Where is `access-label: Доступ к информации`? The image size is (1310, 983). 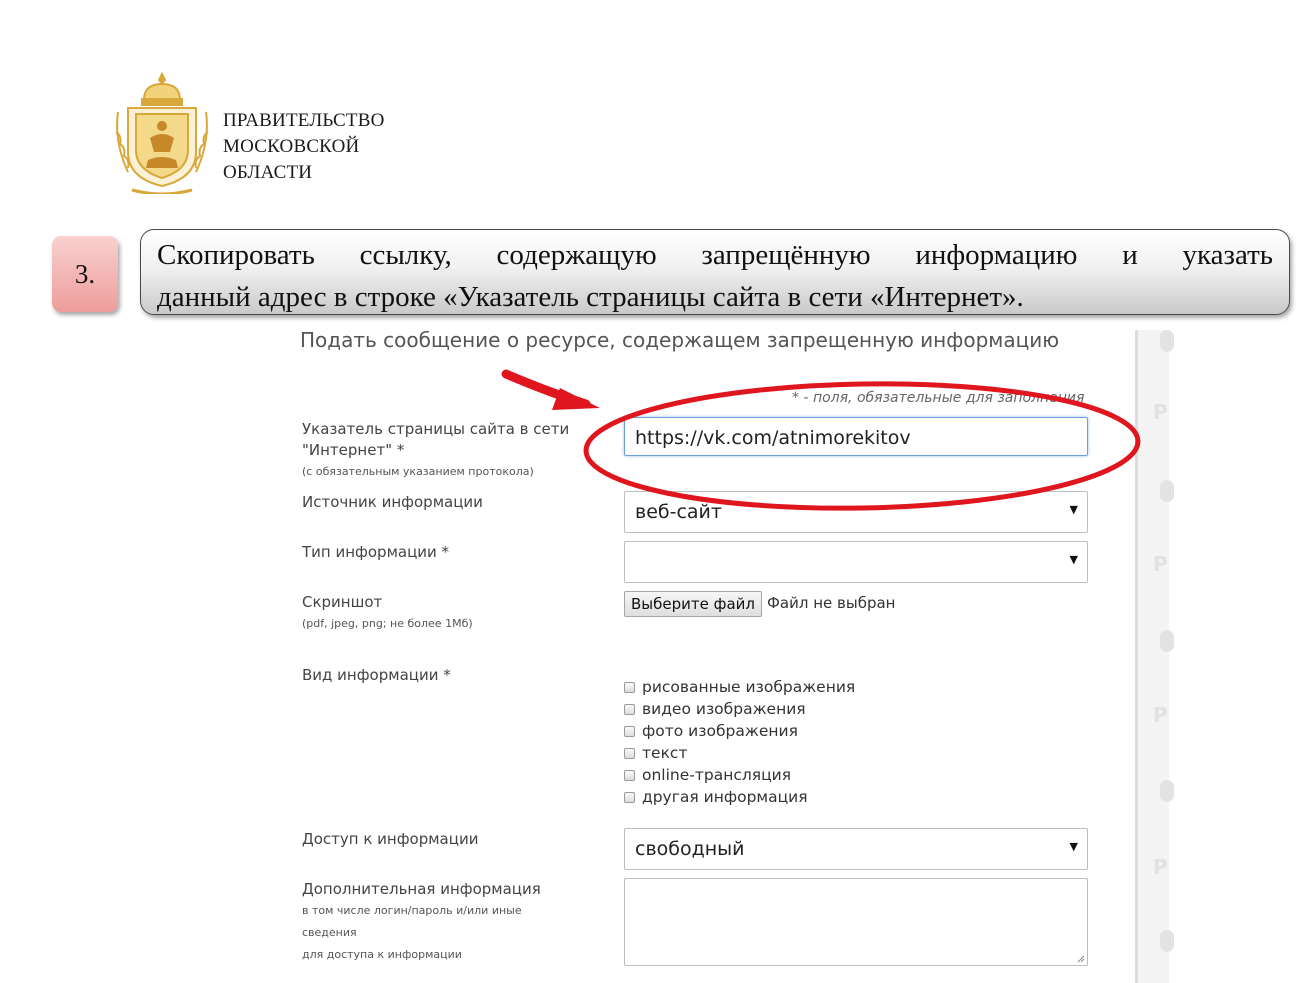
access-label: Доступ к информации is located at coordinates (390, 839).